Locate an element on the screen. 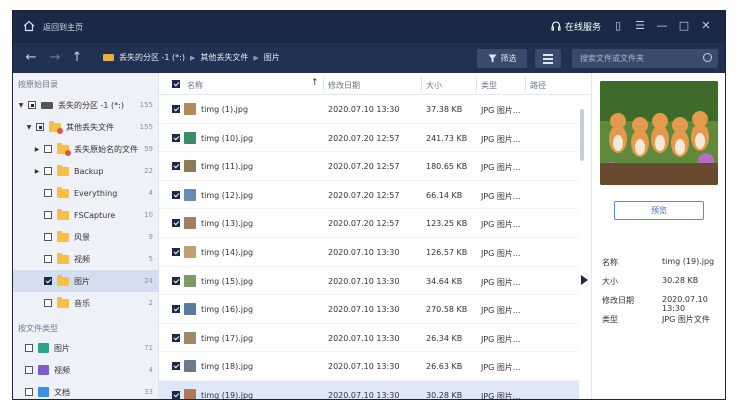 The width and height of the screenshot is (738, 400). file-size: 26.34 KB is located at coordinates (444, 338).